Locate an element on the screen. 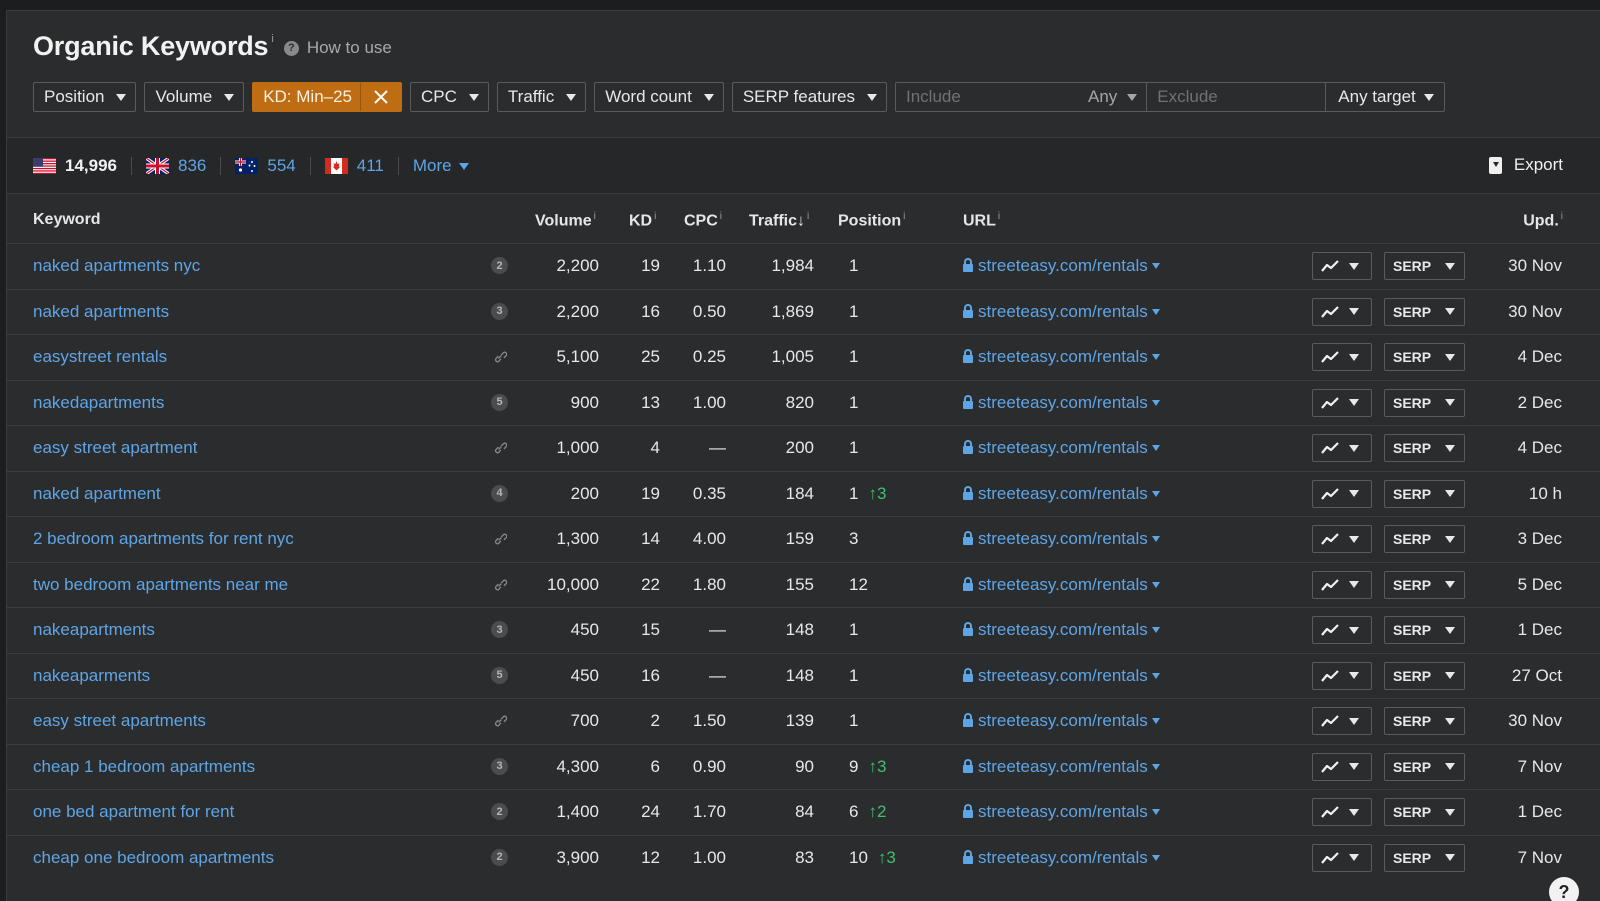 The image size is (1600, 901). serp-features-badge: 4 is located at coordinates (499, 493).